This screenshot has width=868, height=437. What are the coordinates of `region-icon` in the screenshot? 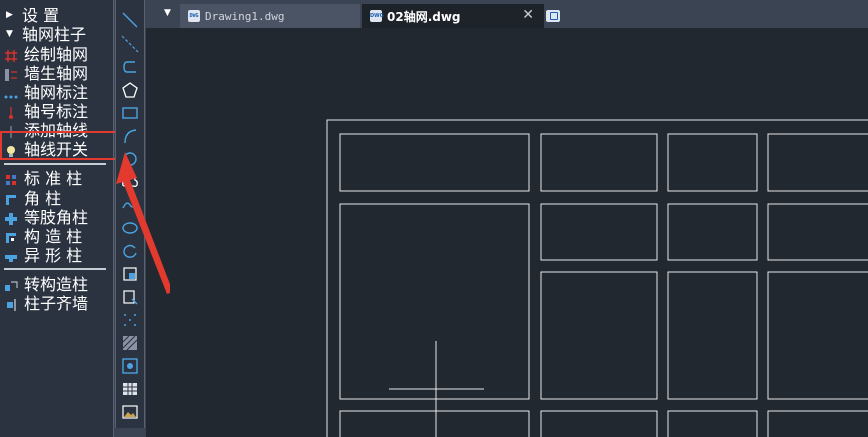 It's located at (130, 366).